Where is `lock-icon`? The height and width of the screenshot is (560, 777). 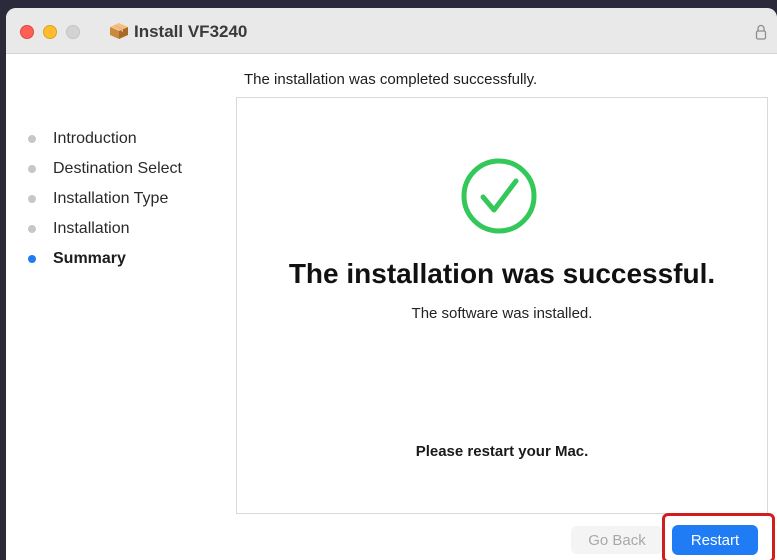
lock-icon is located at coordinates (761, 32).